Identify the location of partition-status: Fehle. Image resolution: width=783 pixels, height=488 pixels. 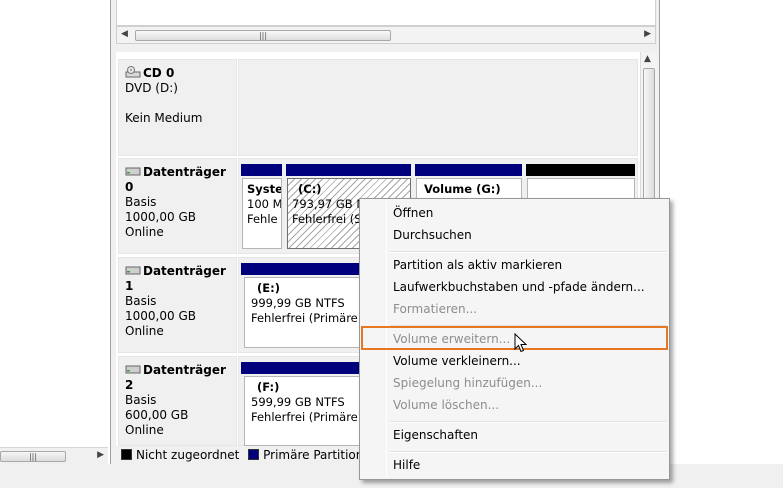
(262, 219).